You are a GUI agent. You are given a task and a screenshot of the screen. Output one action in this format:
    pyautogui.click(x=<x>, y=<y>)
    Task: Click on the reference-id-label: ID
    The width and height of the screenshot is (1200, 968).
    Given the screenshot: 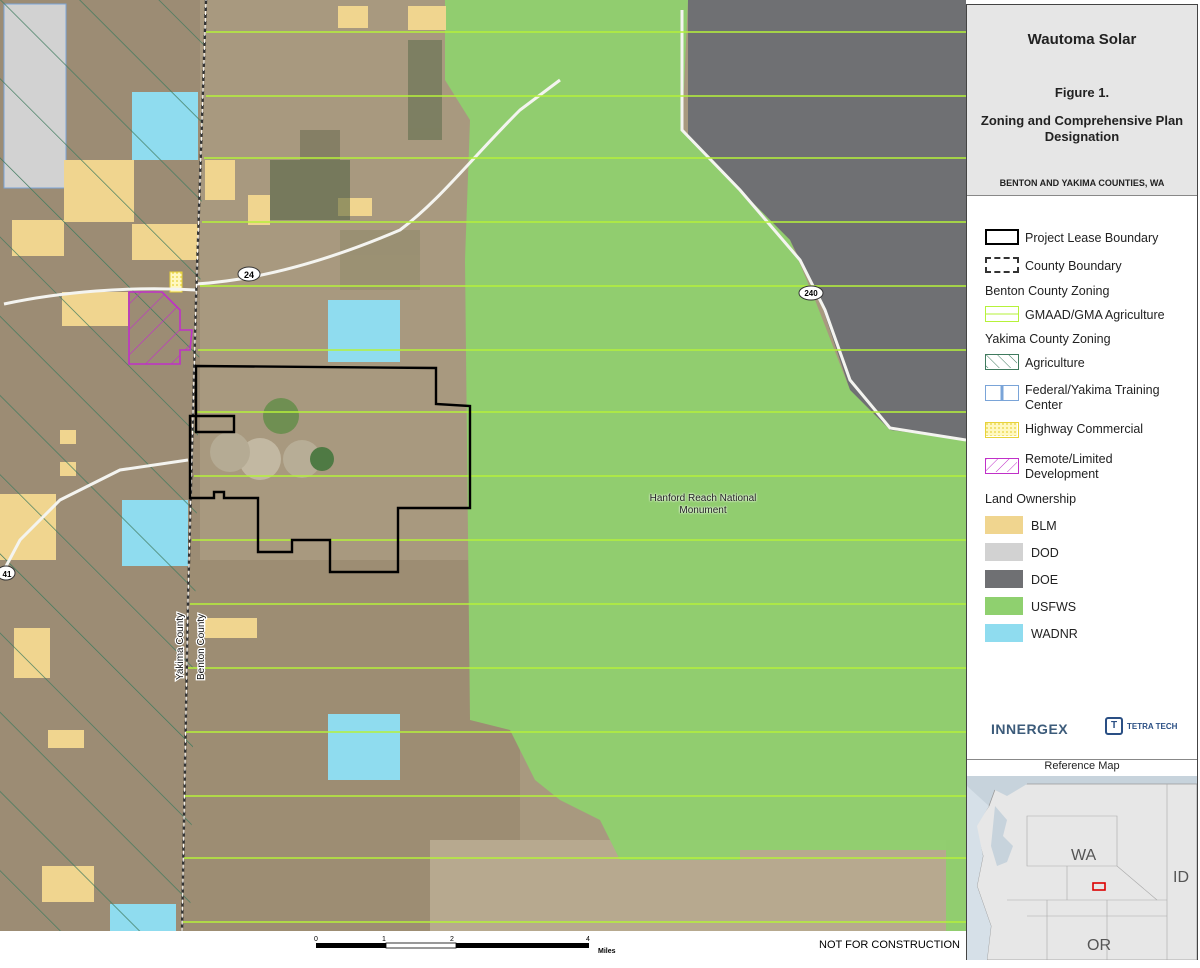 What is the action you would take?
    pyautogui.click(x=1181, y=877)
    